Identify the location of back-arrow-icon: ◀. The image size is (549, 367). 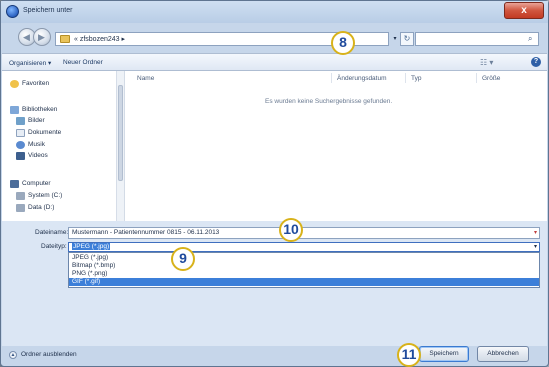
(26, 37).